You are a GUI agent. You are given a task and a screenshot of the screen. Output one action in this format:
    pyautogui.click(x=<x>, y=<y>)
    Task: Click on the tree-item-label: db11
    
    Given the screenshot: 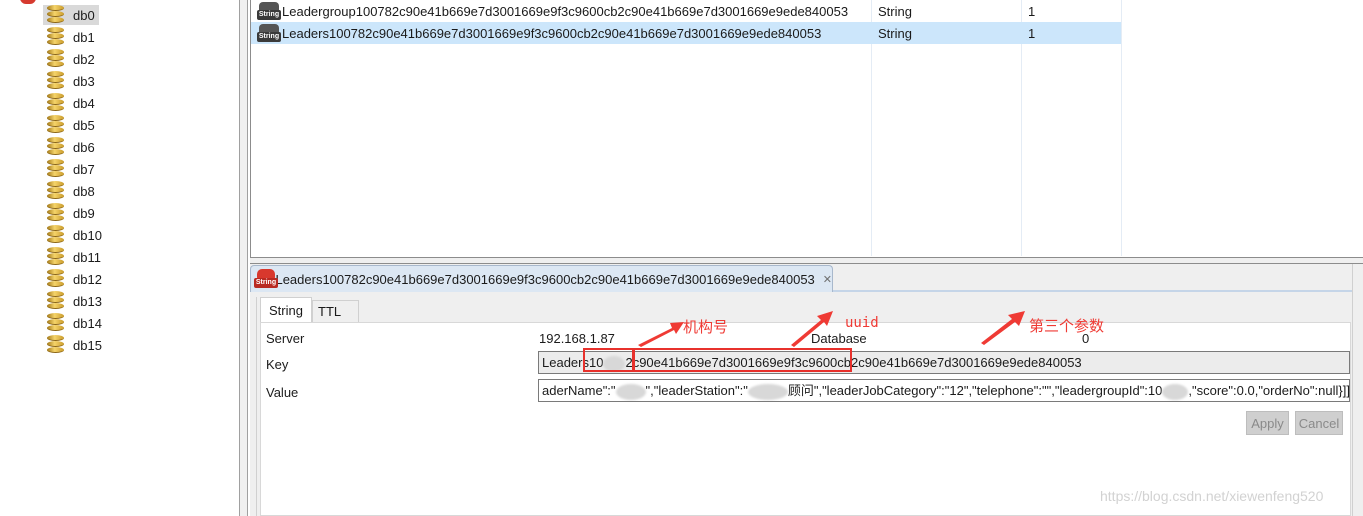 What is the action you would take?
    pyautogui.click(x=87, y=257)
    